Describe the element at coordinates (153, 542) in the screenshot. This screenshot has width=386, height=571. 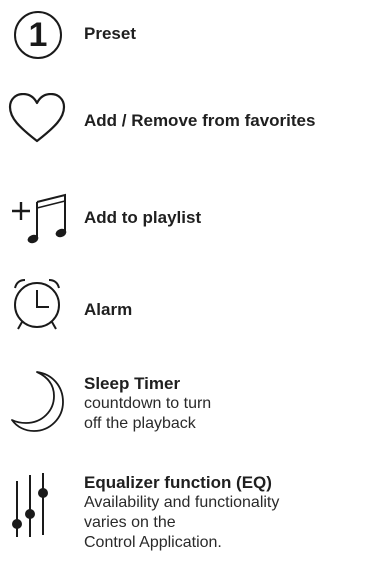
I see `equalizer-description-line-3: Control Application.` at that location.